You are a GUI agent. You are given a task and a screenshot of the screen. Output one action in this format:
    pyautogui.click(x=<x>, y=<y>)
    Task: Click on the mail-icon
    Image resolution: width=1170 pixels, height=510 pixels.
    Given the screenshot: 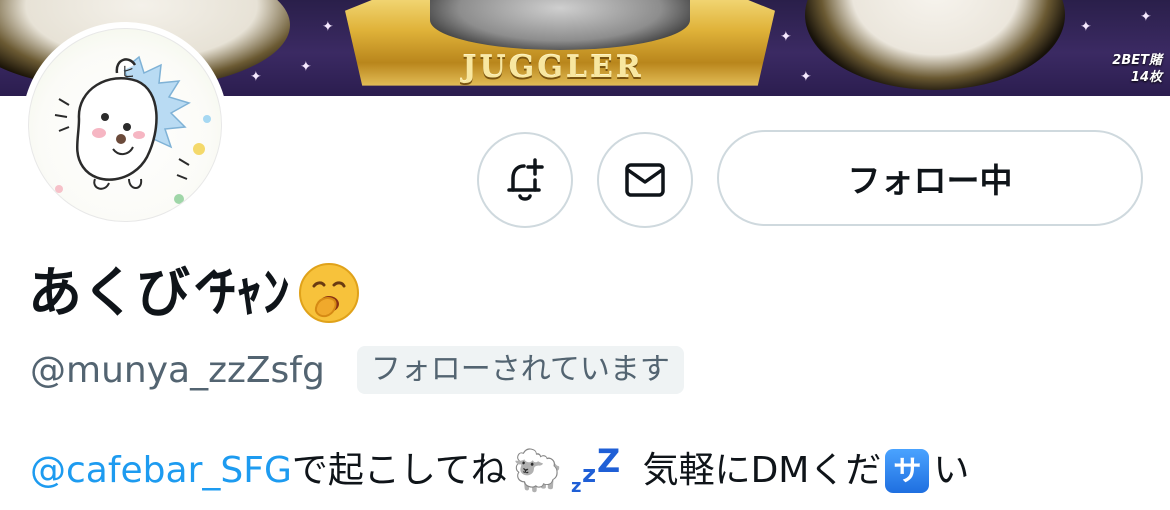 What is the action you would take?
    pyautogui.click(x=645, y=180)
    